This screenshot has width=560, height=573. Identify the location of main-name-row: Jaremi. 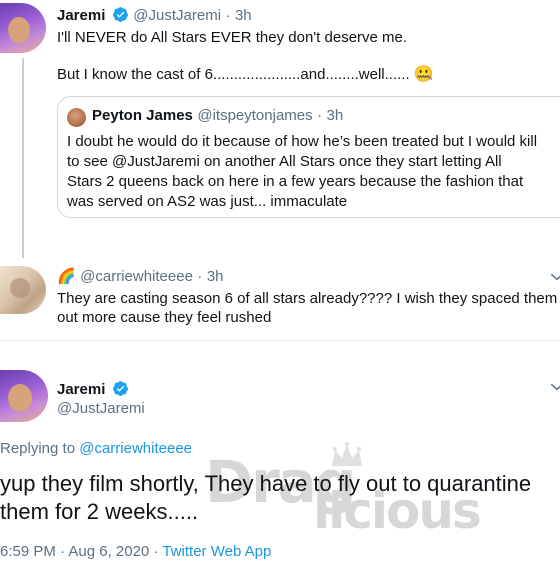
(93, 389).